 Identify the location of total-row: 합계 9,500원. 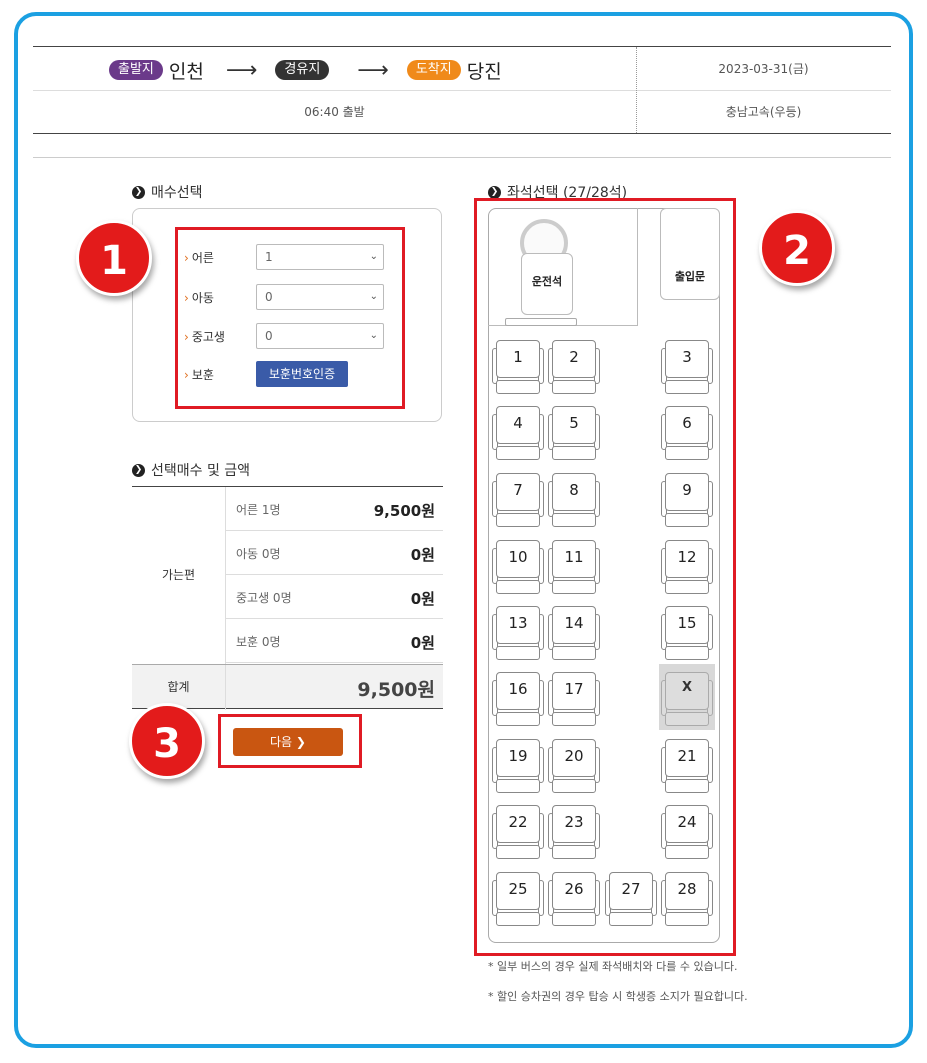
(287, 687).